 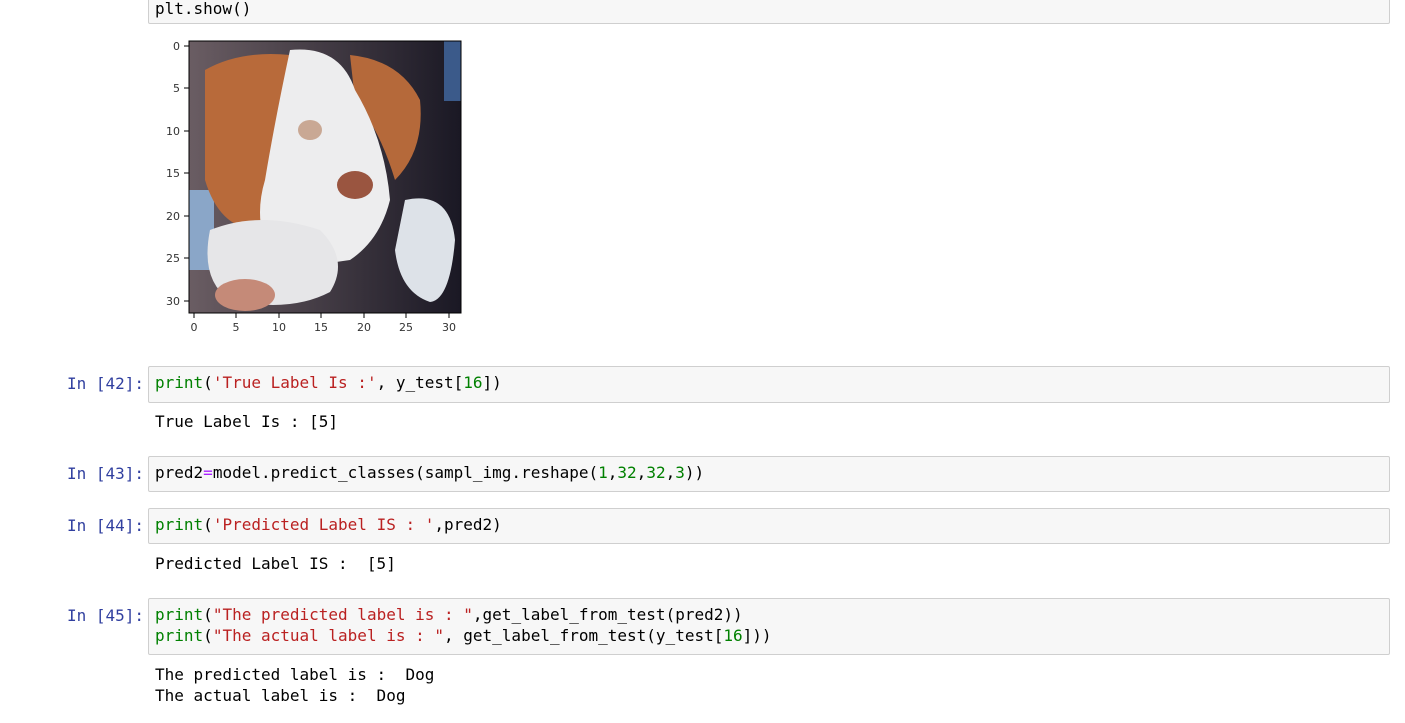 I want to click on code-token: pred2, so click(x=179, y=472).